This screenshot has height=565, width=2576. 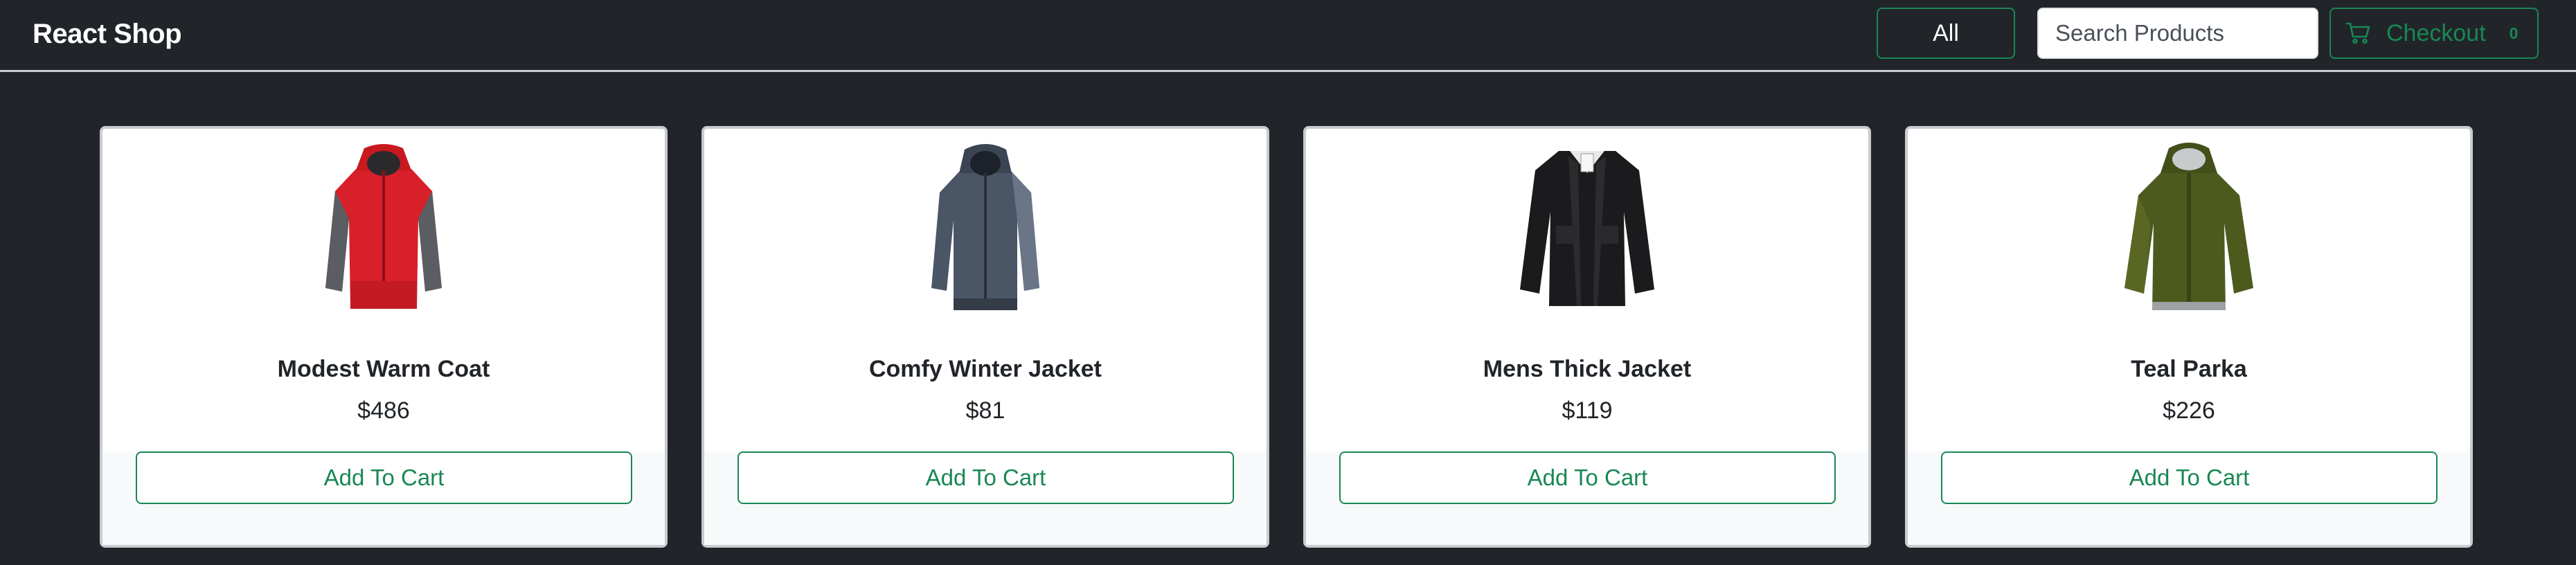 I want to click on product-title: Mens Thick Jacket, so click(x=1587, y=369).